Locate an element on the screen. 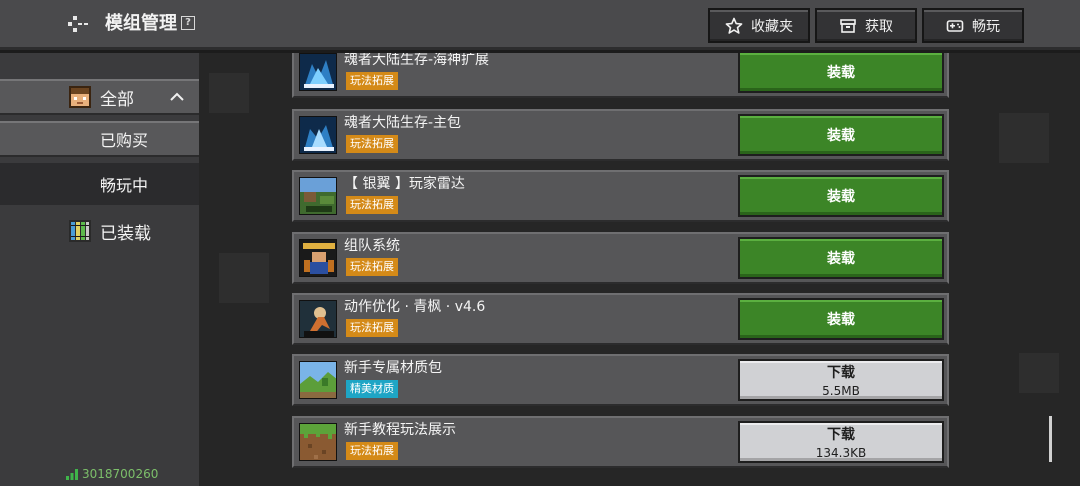  file-size: 134.3KB is located at coordinates (841, 453).